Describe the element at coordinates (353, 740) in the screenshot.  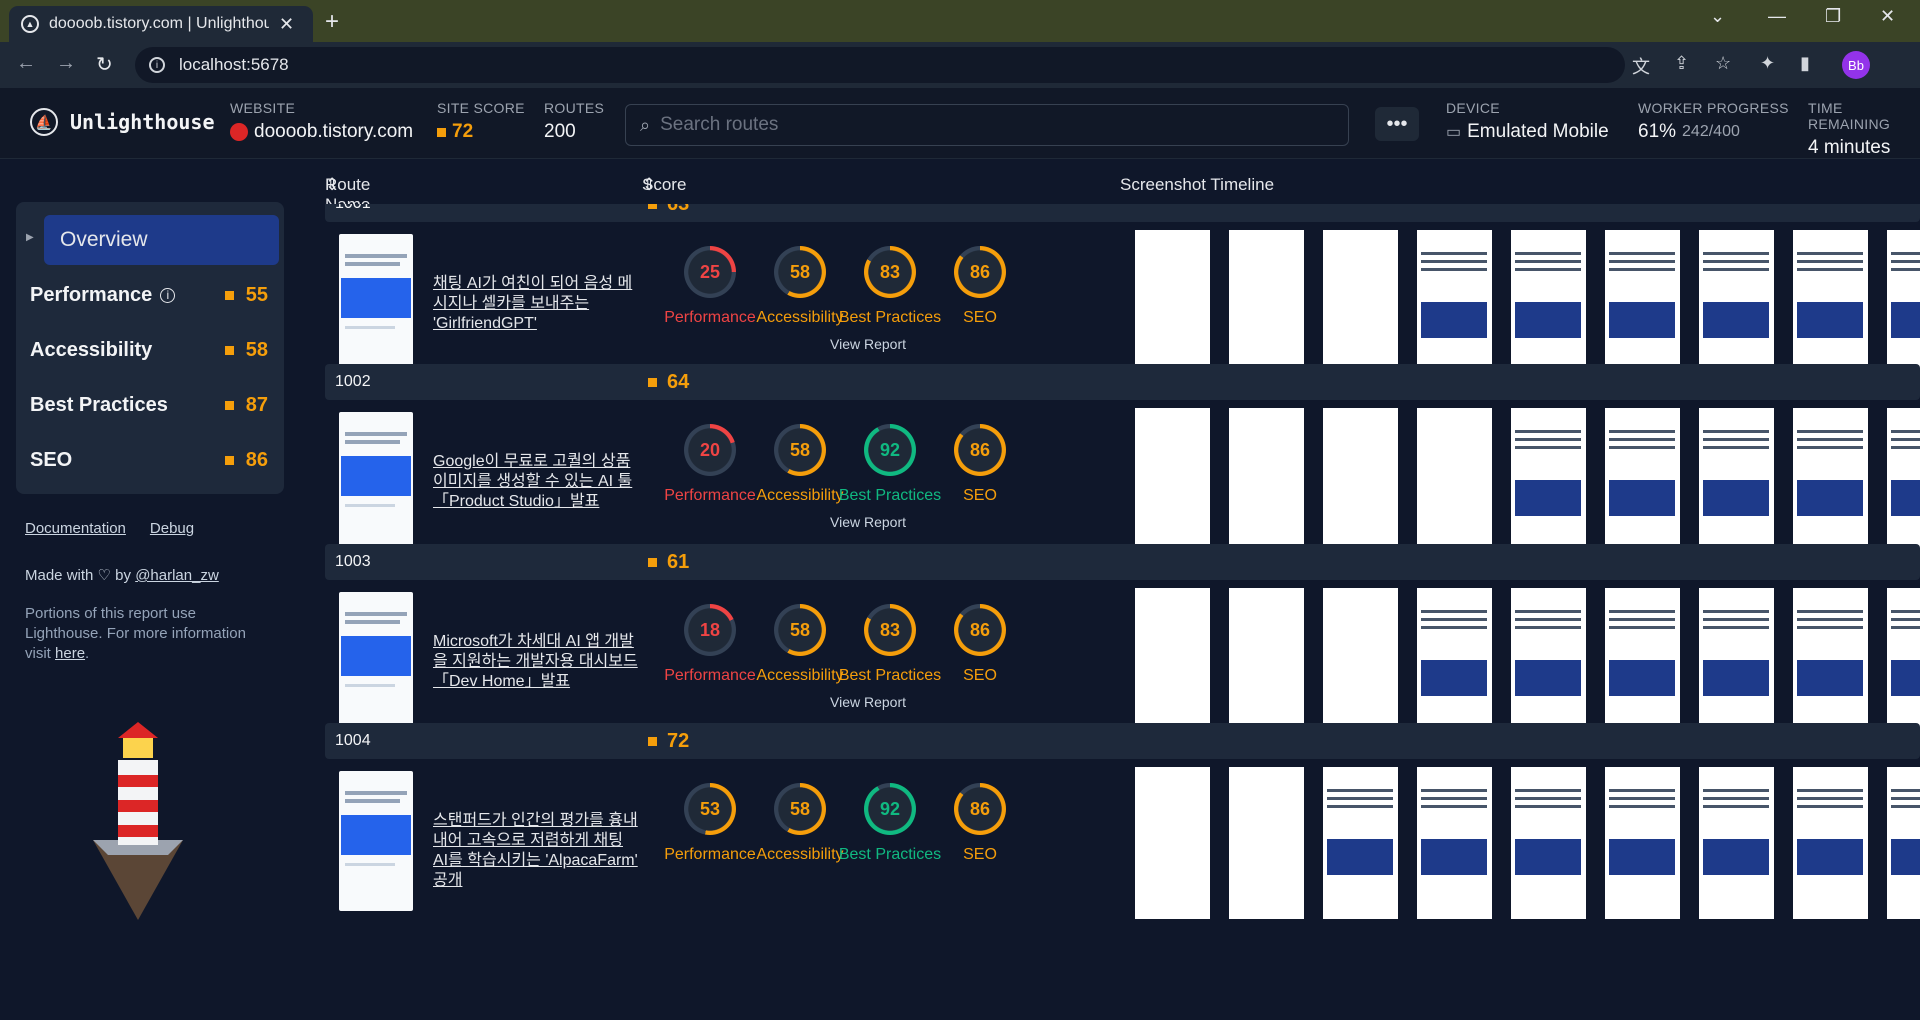
I see `route-id: 1004` at that location.